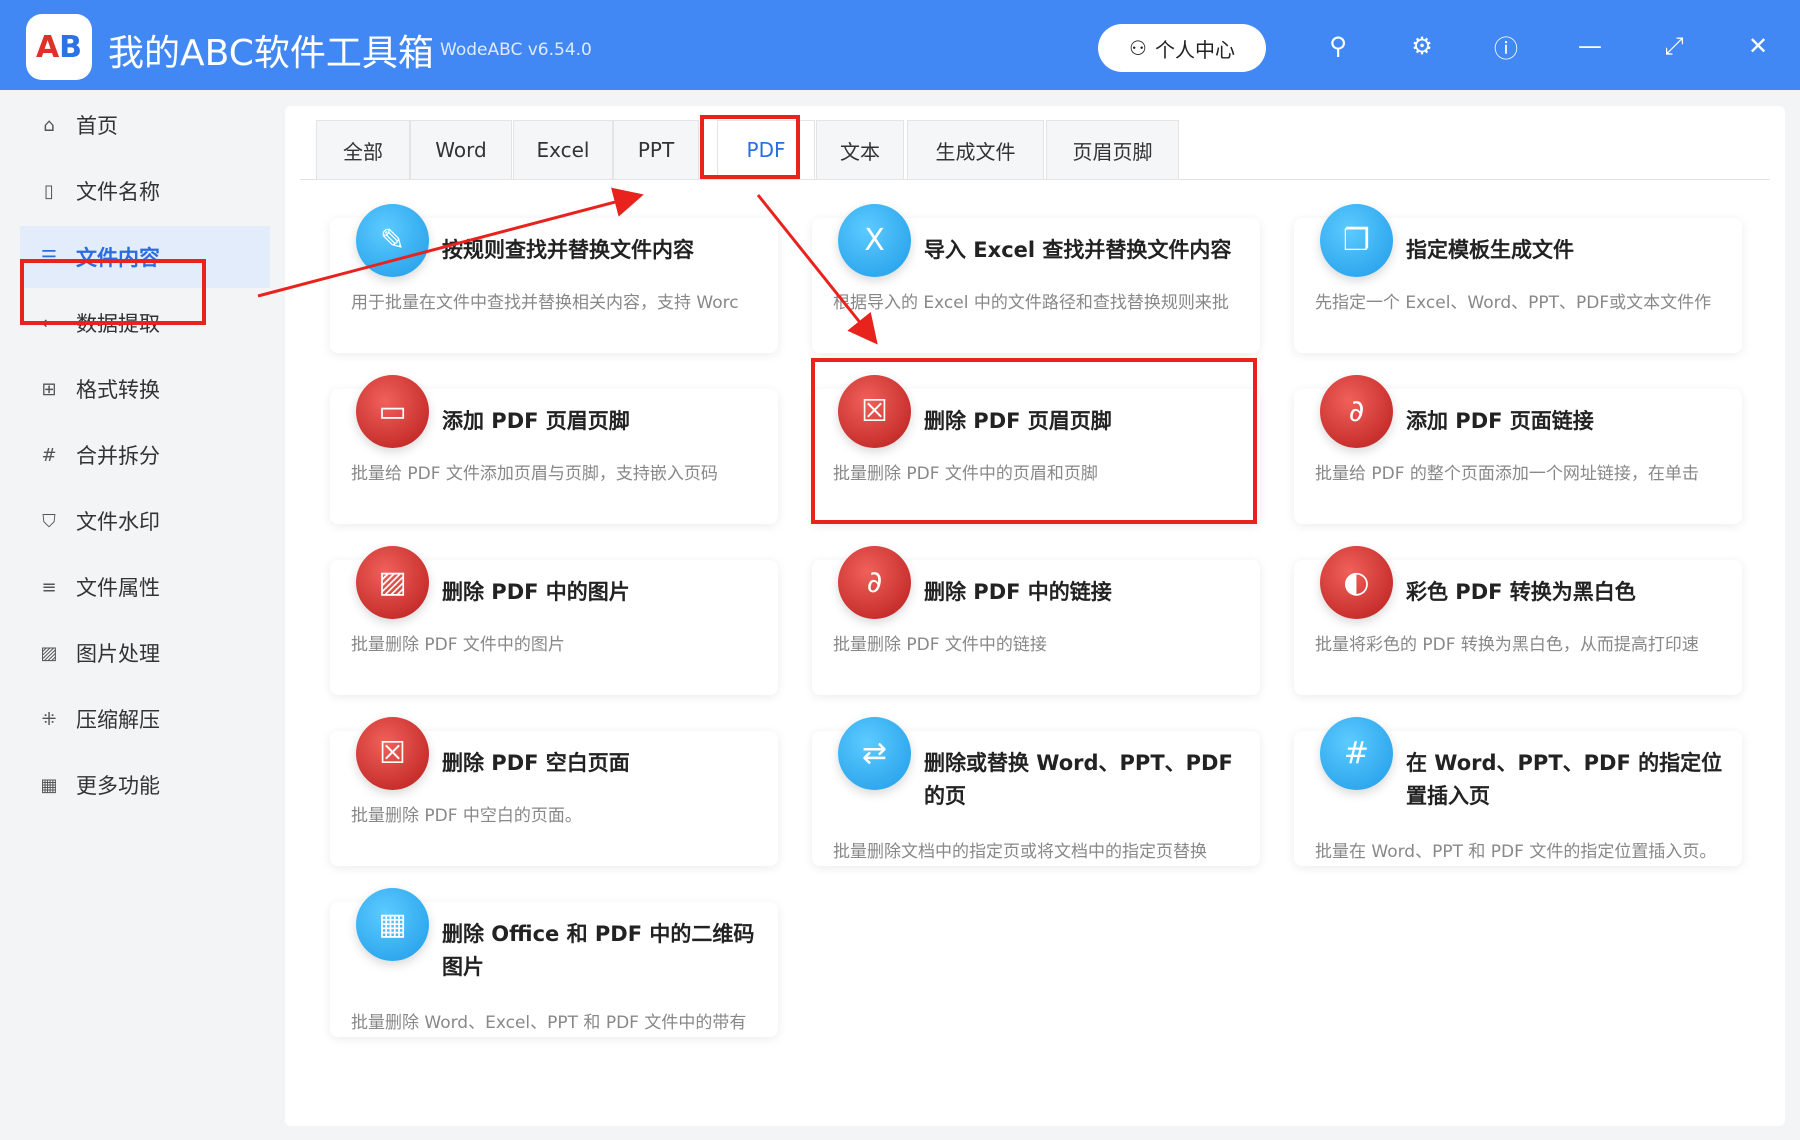 The width and height of the screenshot is (1800, 1140). I want to click on user-icon: ⚇, so click(1138, 48).